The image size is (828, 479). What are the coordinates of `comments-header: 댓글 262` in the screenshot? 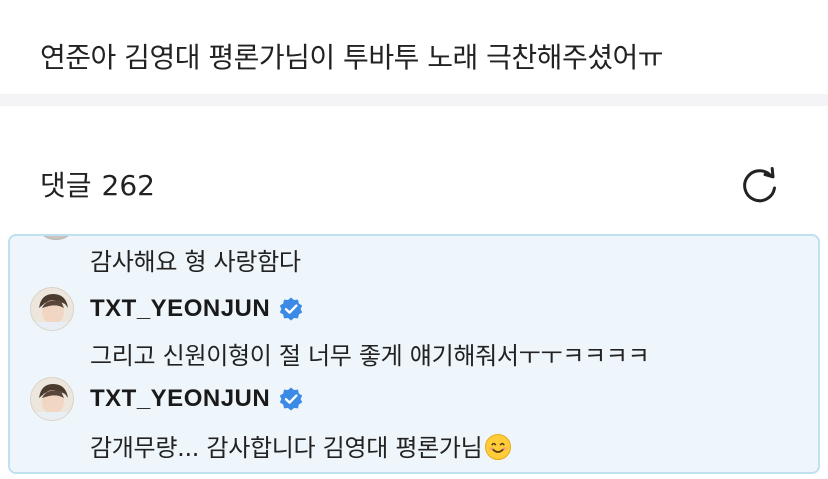 It's located at (97, 184).